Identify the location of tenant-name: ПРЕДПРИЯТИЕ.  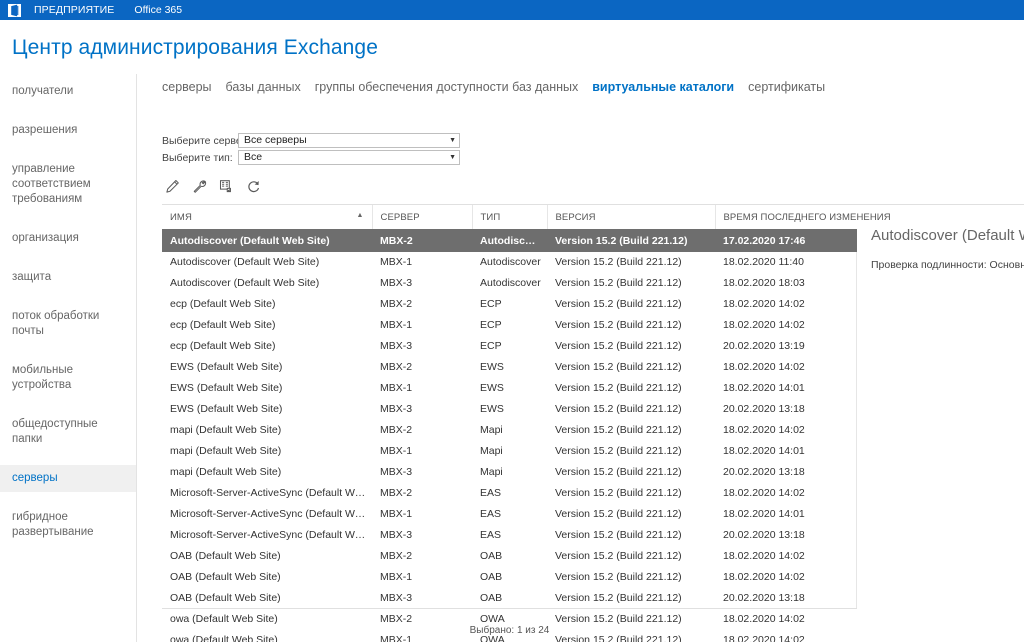
(74, 10).